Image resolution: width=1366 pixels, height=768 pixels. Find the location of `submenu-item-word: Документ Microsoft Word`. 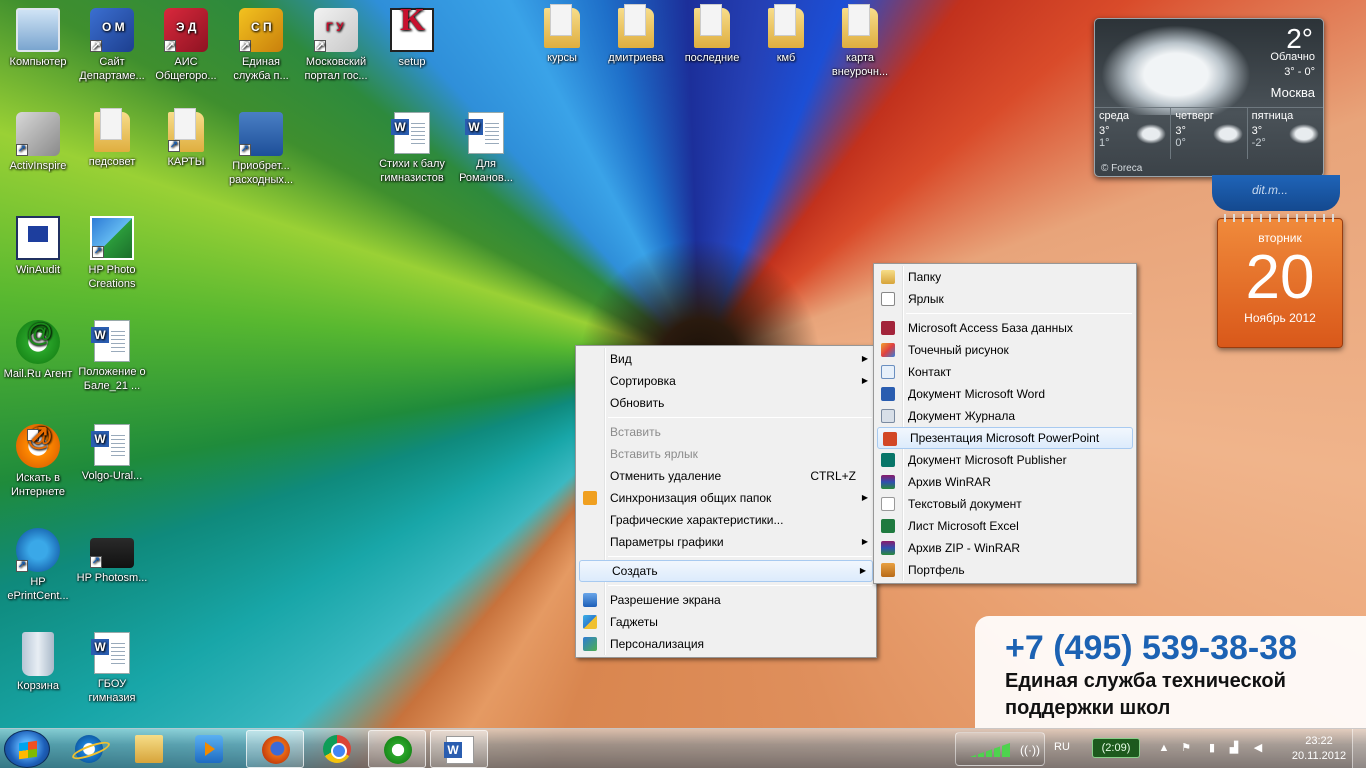

submenu-item-word: Документ Microsoft Word is located at coordinates (1005, 394).